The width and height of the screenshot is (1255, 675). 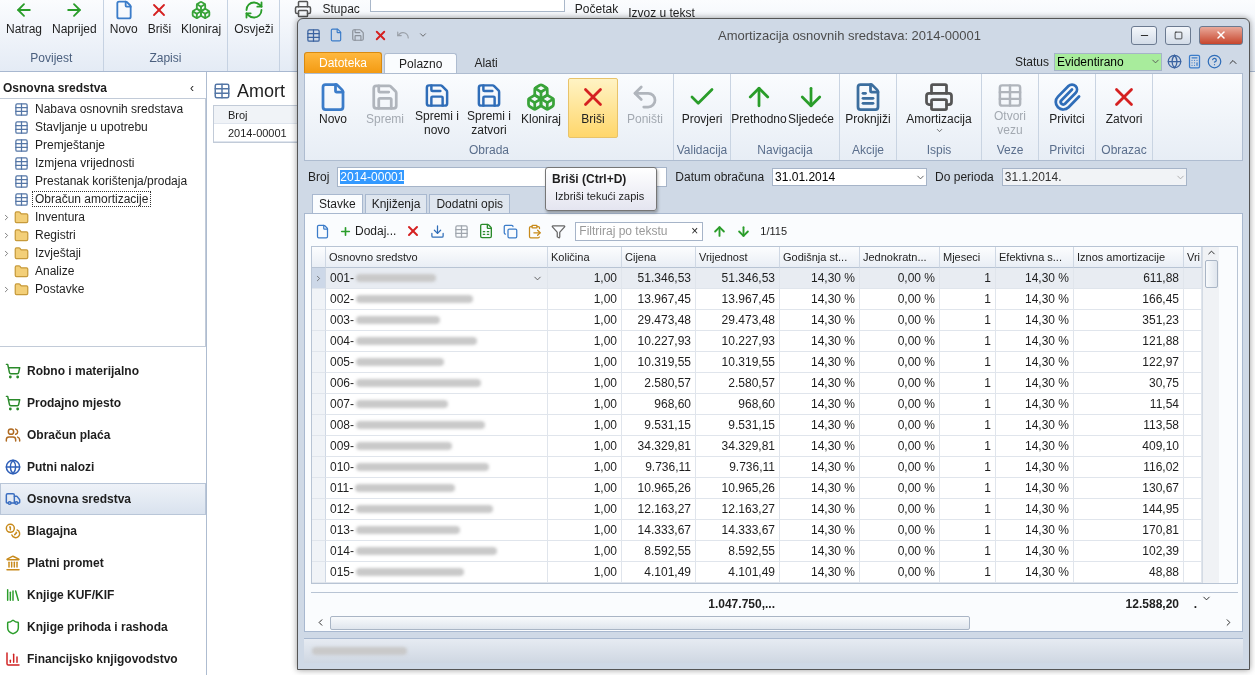 What do you see at coordinates (342, 299) in the screenshot?
I see `table-cell: 002-` at bounding box center [342, 299].